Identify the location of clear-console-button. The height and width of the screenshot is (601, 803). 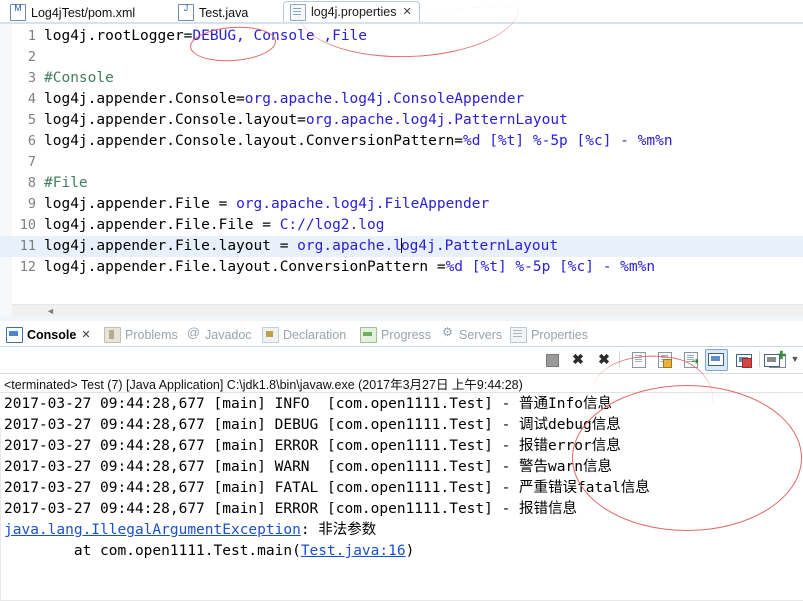
(638, 359).